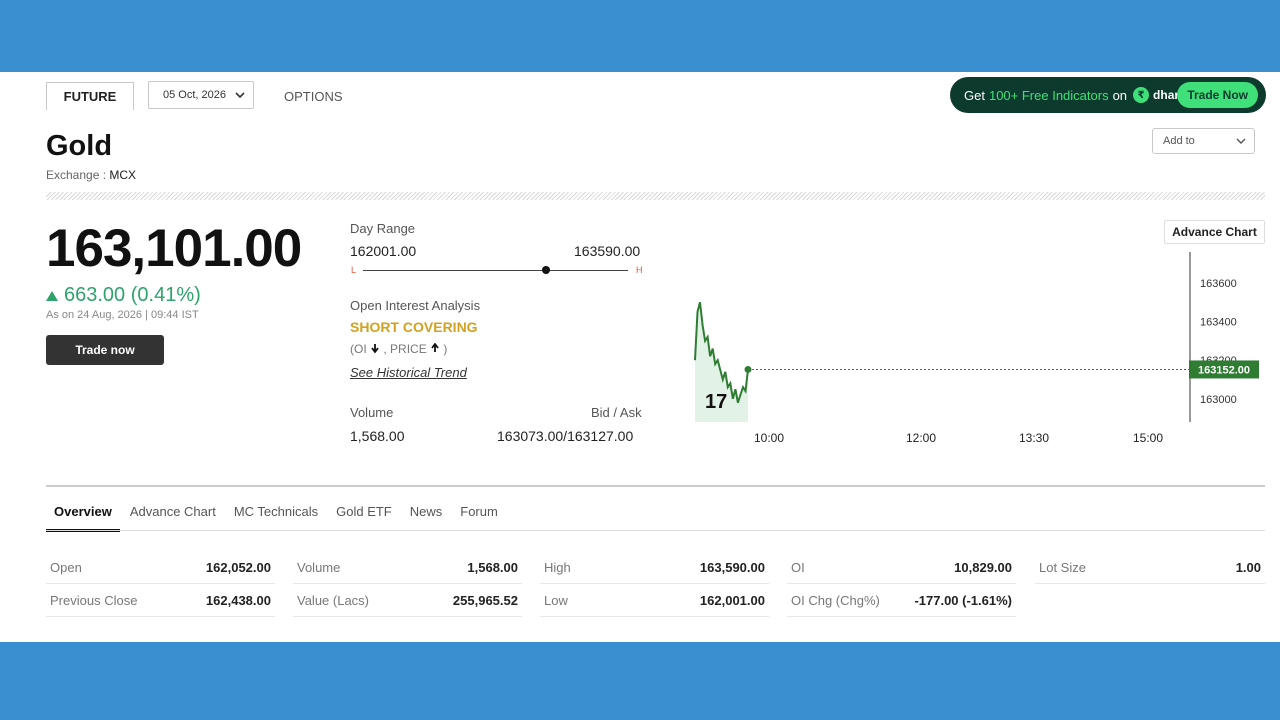 The height and width of the screenshot is (720, 1280). What do you see at coordinates (901, 600) in the screenshot?
I see `stat-oi-chg-chg-: OI Chg (Chg%) -177.00 (-1.61%)` at bounding box center [901, 600].